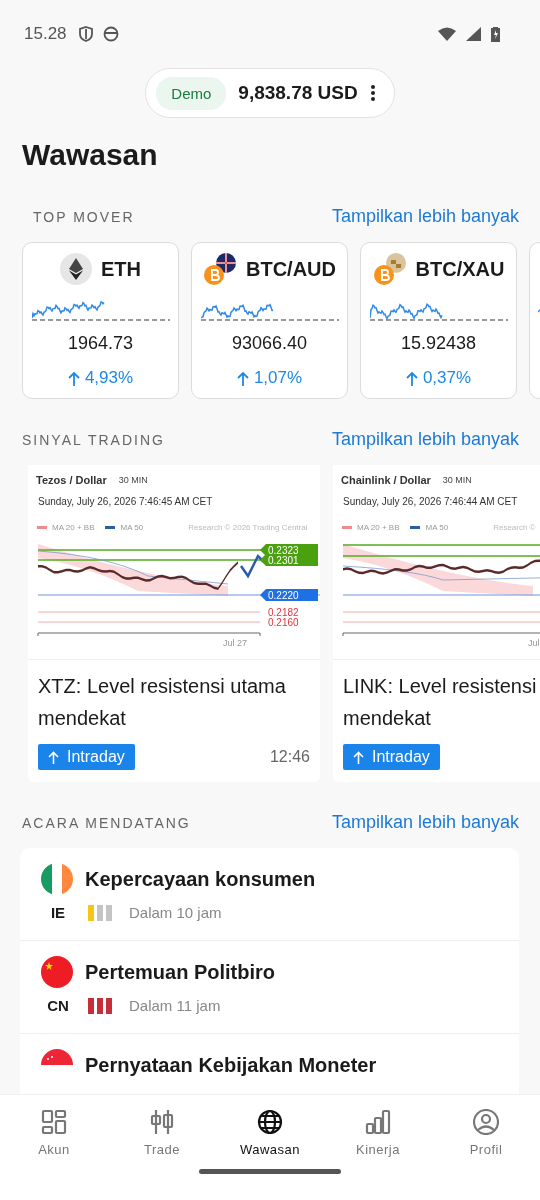 Image resolution: width=540 pixels, height=1200 pixels. Describe the element at coordinates (90, 155) in the screenshot. I see `page-title: Wawasan` at that location.